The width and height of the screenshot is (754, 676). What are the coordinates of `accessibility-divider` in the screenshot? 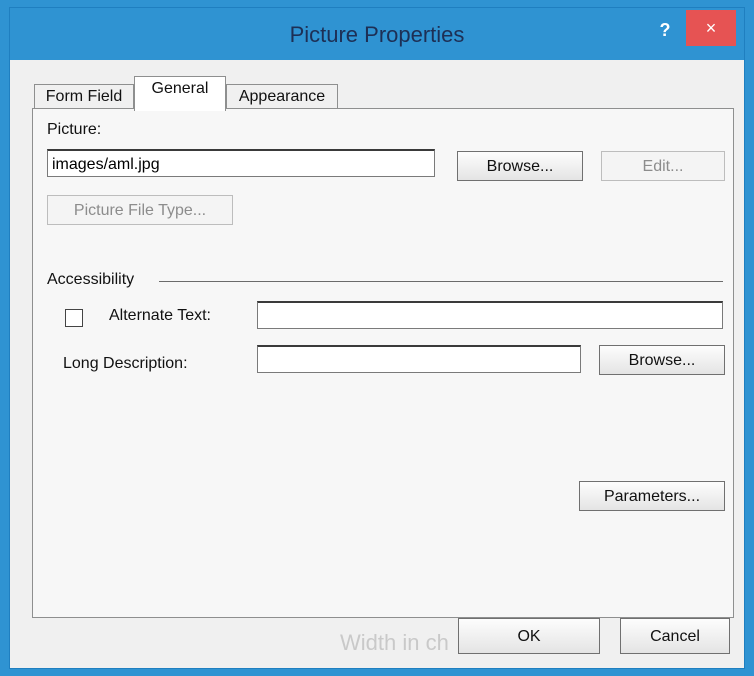 It's located at (441, 281).